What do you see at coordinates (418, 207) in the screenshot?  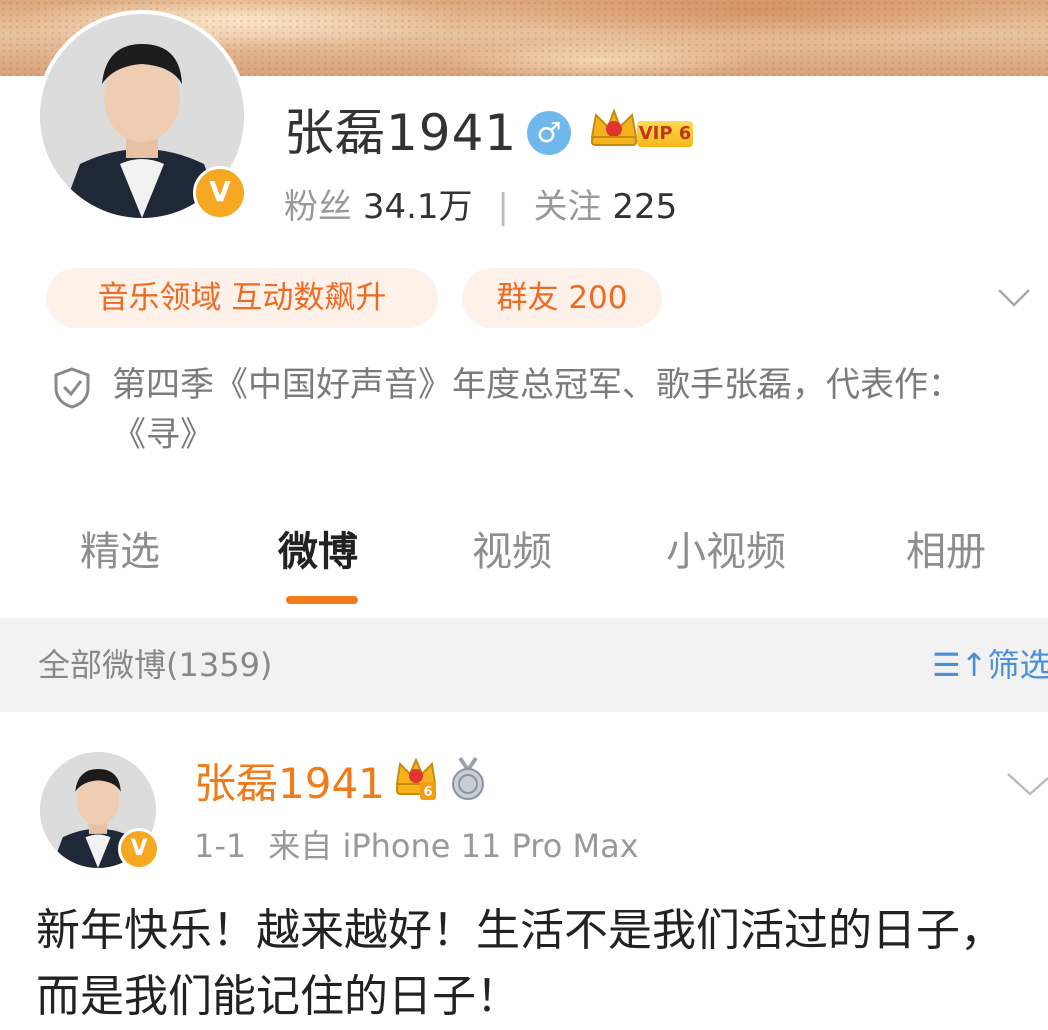 I see `fans-count: 34.1万` at bounding box center [418, 207].